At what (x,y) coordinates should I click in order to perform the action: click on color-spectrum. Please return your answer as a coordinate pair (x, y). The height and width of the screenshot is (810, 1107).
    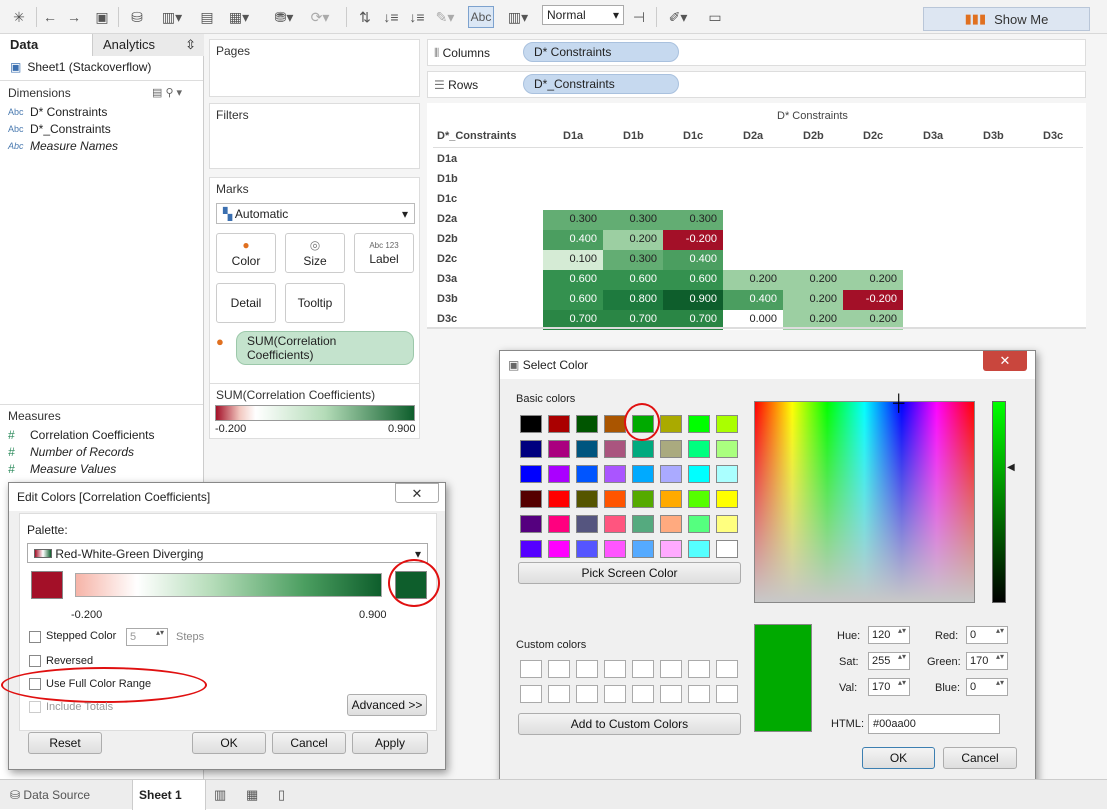
    Looking at the image, I should click on (864, 502).